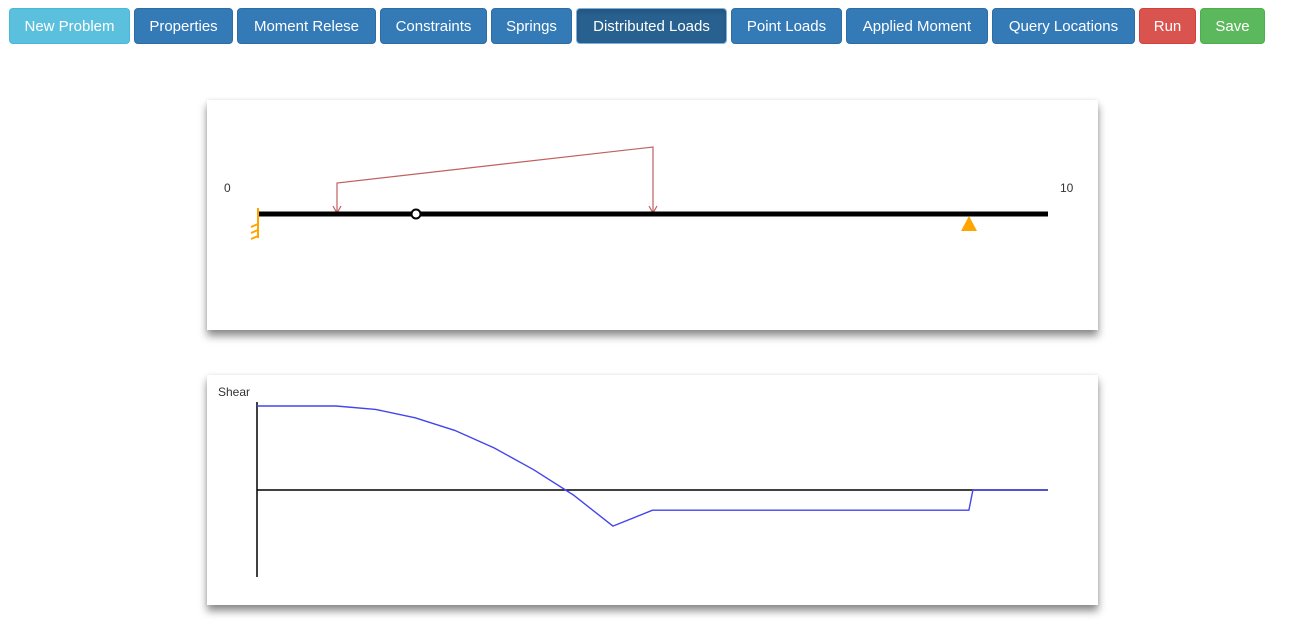  Describe the element at coordinates (917, 26) in the screenshot. I see `applied-moment-button: Applied Moment` at that location.